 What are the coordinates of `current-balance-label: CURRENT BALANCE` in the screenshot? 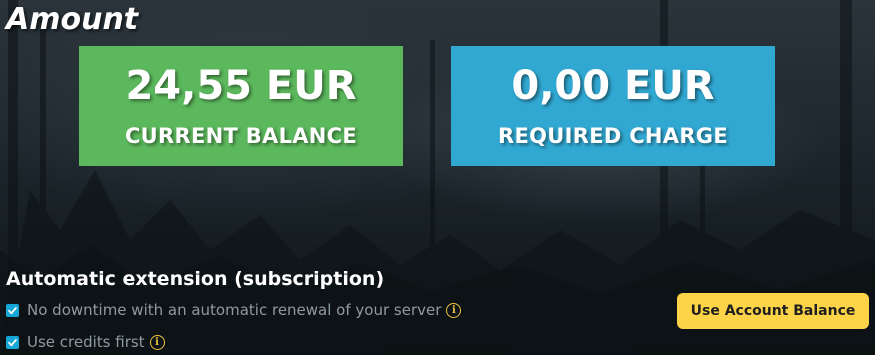 It's located at (241, 136).